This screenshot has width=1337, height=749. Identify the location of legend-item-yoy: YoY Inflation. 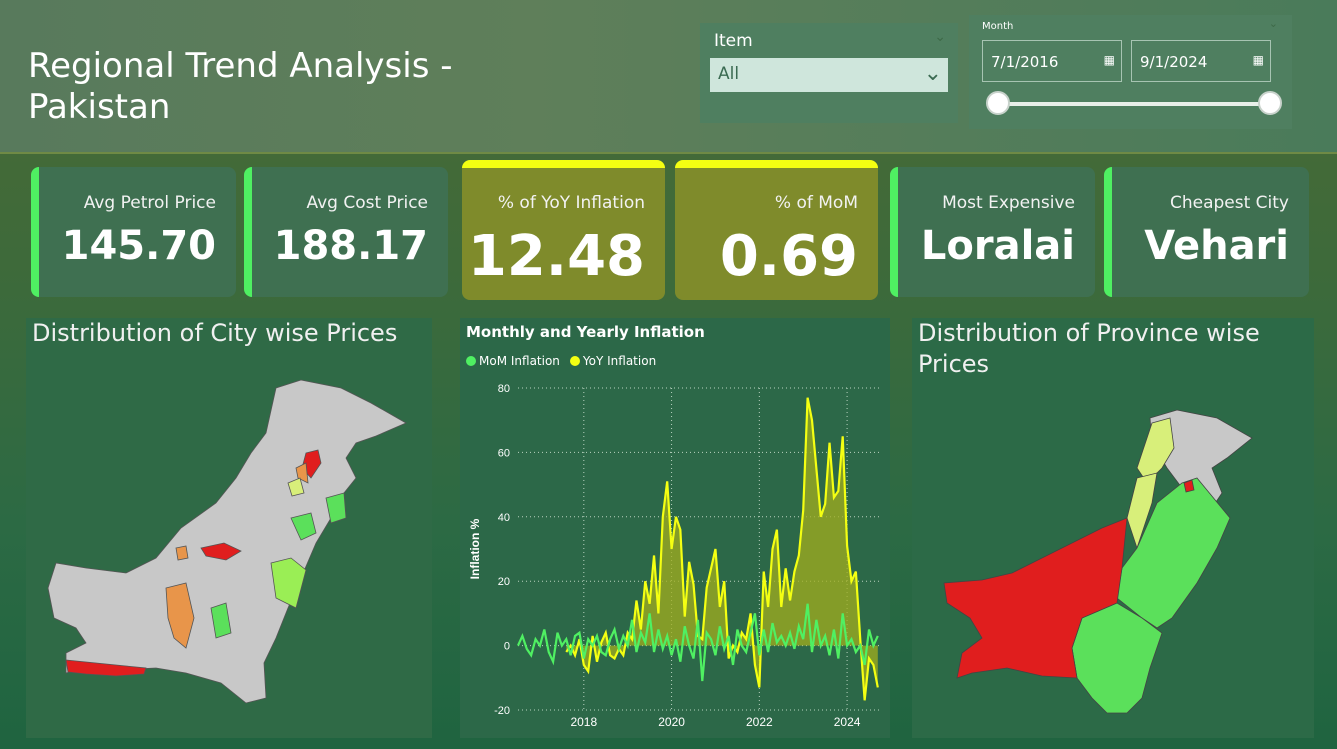
(613, 361).